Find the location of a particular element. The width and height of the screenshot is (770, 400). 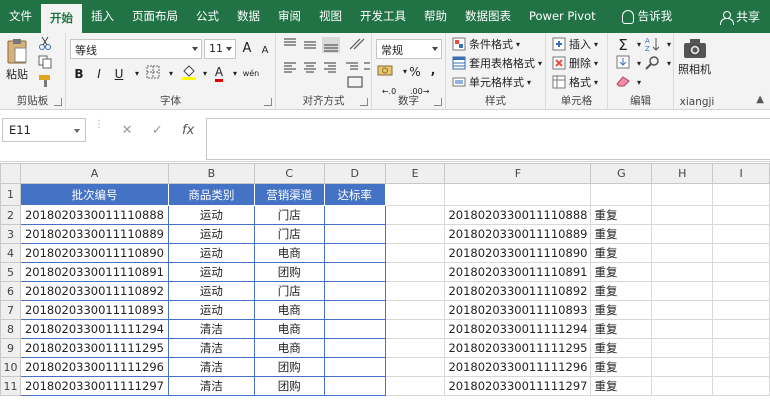

alignment-launcher is located at coordinates (364, 102).